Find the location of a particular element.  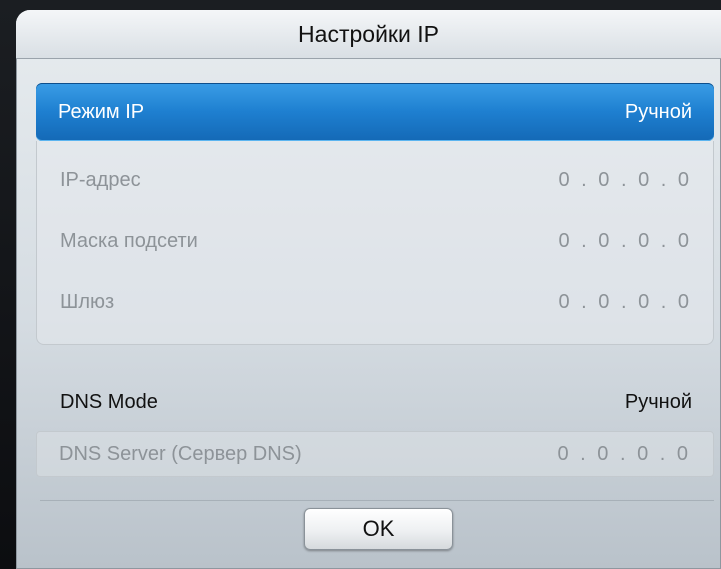

gateway-row: Шлюз 0 . 0 . 0 . 0 is located at coordinates (376, 302).